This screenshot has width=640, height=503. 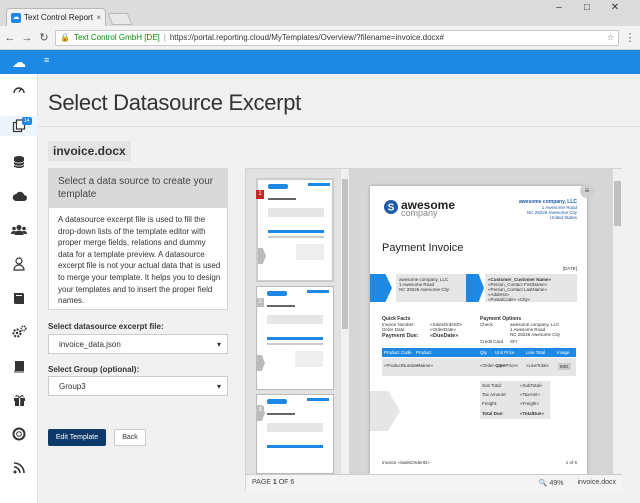 I want to click on maximize-button: □, so click(x=587, y=9).